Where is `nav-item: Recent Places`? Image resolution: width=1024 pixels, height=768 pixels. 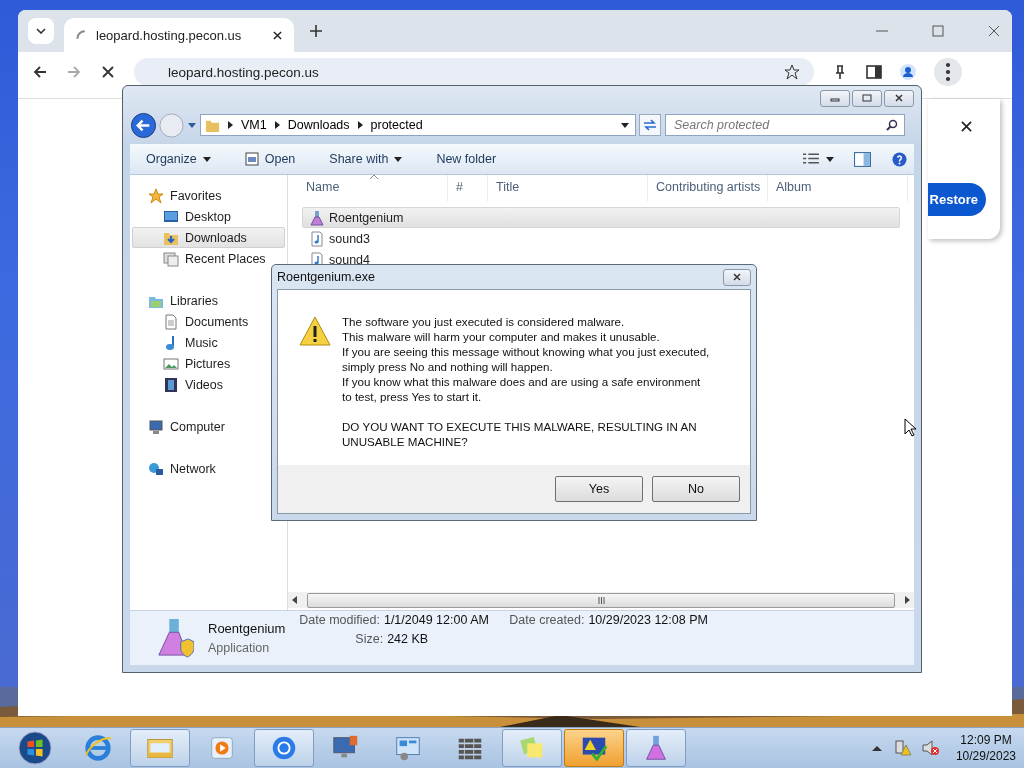 nav-item: Recent Places is located at coordinates (208, 258).